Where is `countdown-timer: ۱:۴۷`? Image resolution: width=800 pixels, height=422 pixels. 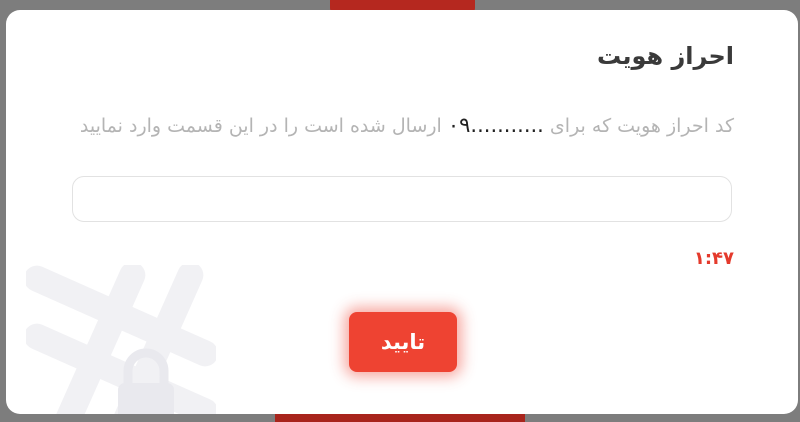 countdown-timer: ۱:۴۷ is located at coordinates (713, 258).